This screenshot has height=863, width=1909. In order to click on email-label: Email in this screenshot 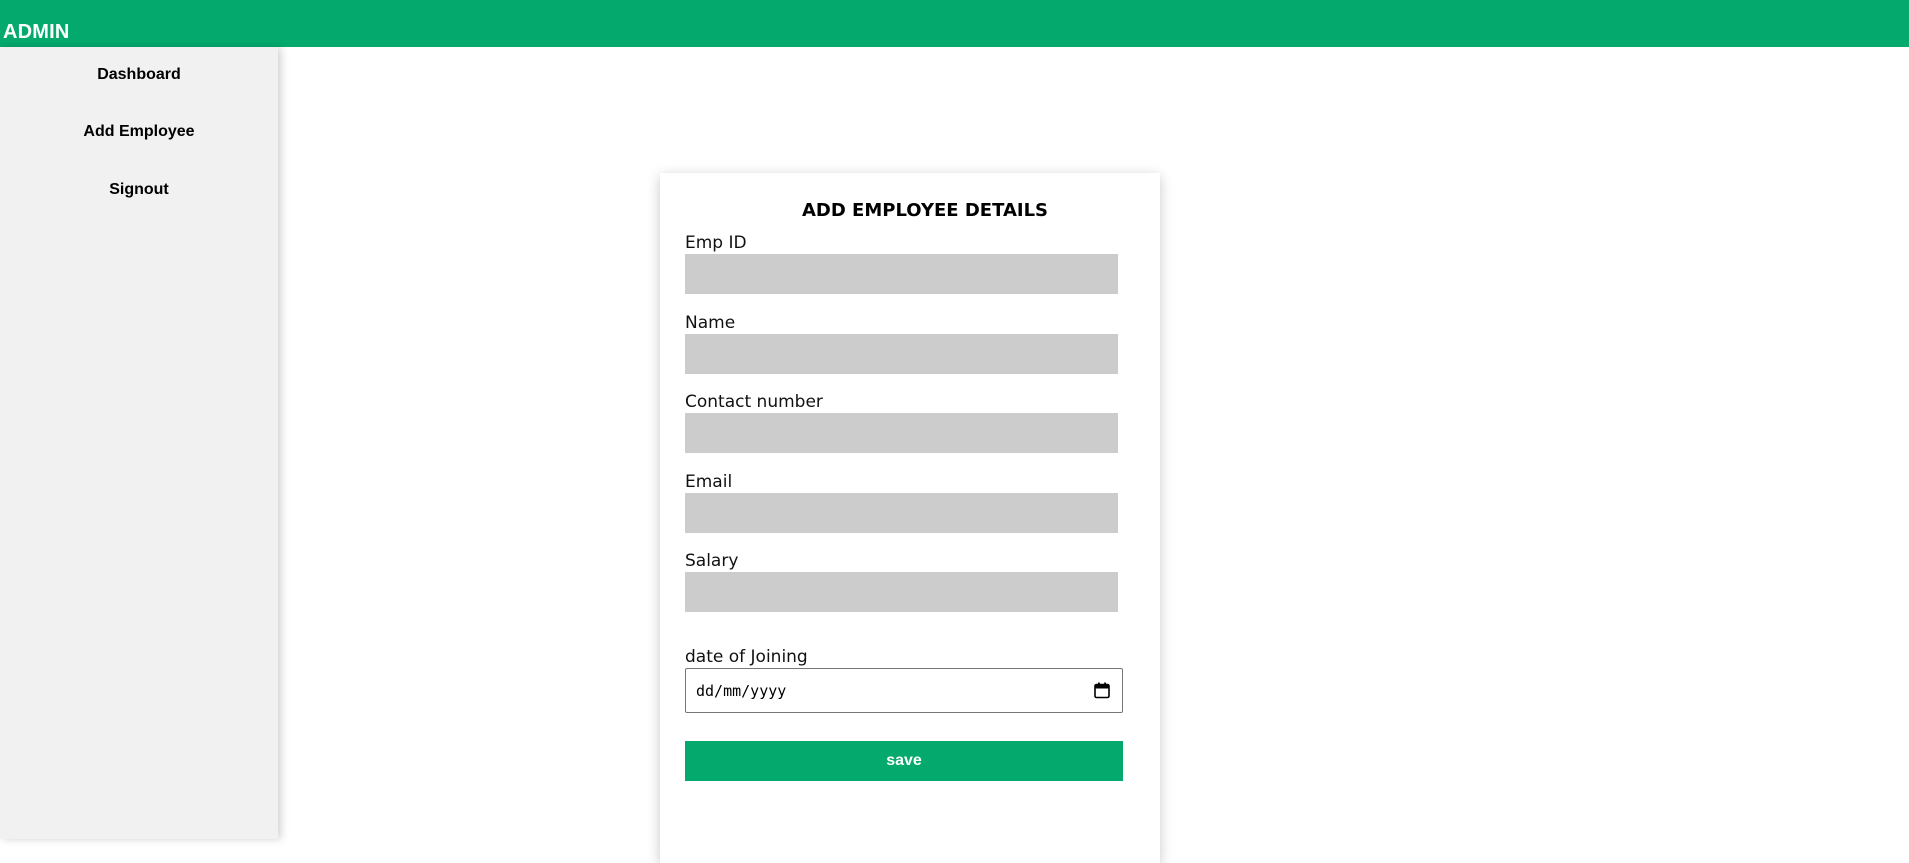, I will do `click(709, 482)`.